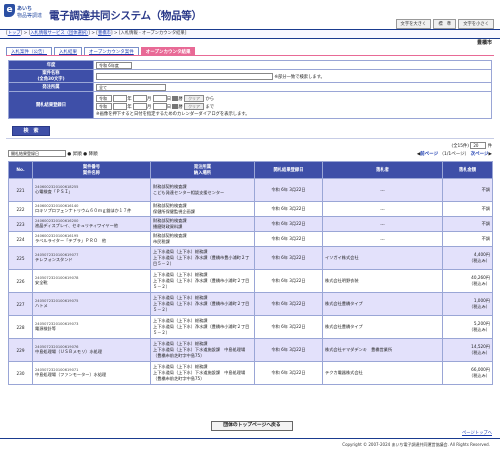 This screenshot has height=452, width=500. Describe the element at coordinates (120, 98) in the screenshot. I see `from-year-input` at that location.